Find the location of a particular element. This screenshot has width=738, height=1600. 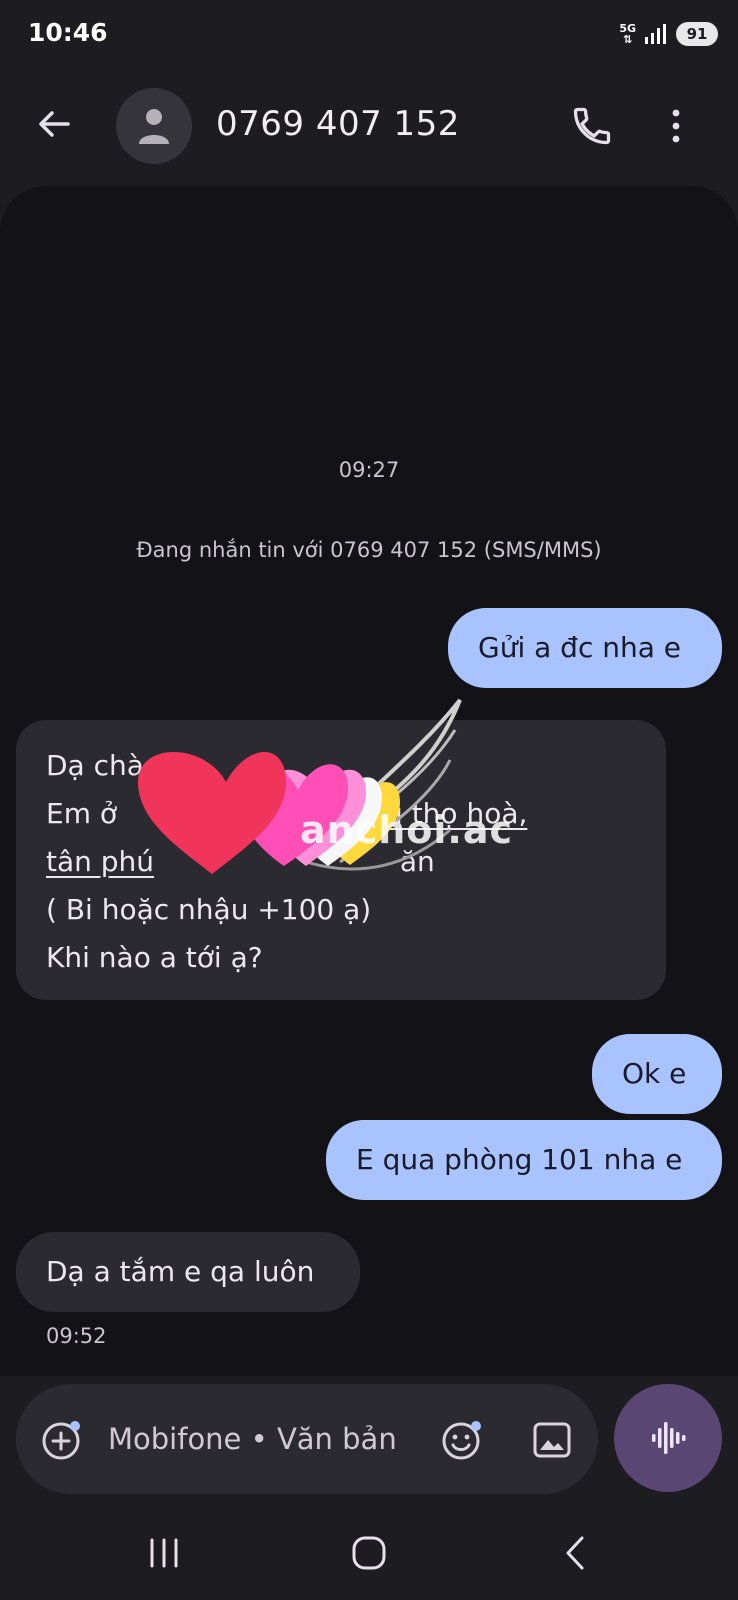

status-icons: 5G ⇅ 91 is located at coordinates (668, 34).